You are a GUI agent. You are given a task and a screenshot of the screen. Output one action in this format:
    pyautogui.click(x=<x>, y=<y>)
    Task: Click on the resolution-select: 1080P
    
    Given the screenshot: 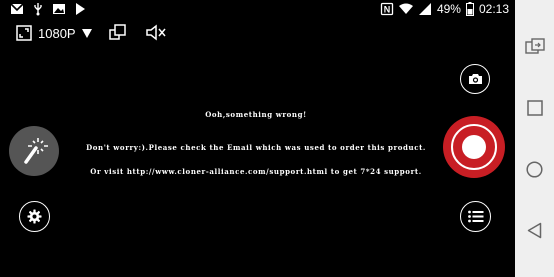 What is the action you would take?
    pyautogui.click(x=65, y=33)
    